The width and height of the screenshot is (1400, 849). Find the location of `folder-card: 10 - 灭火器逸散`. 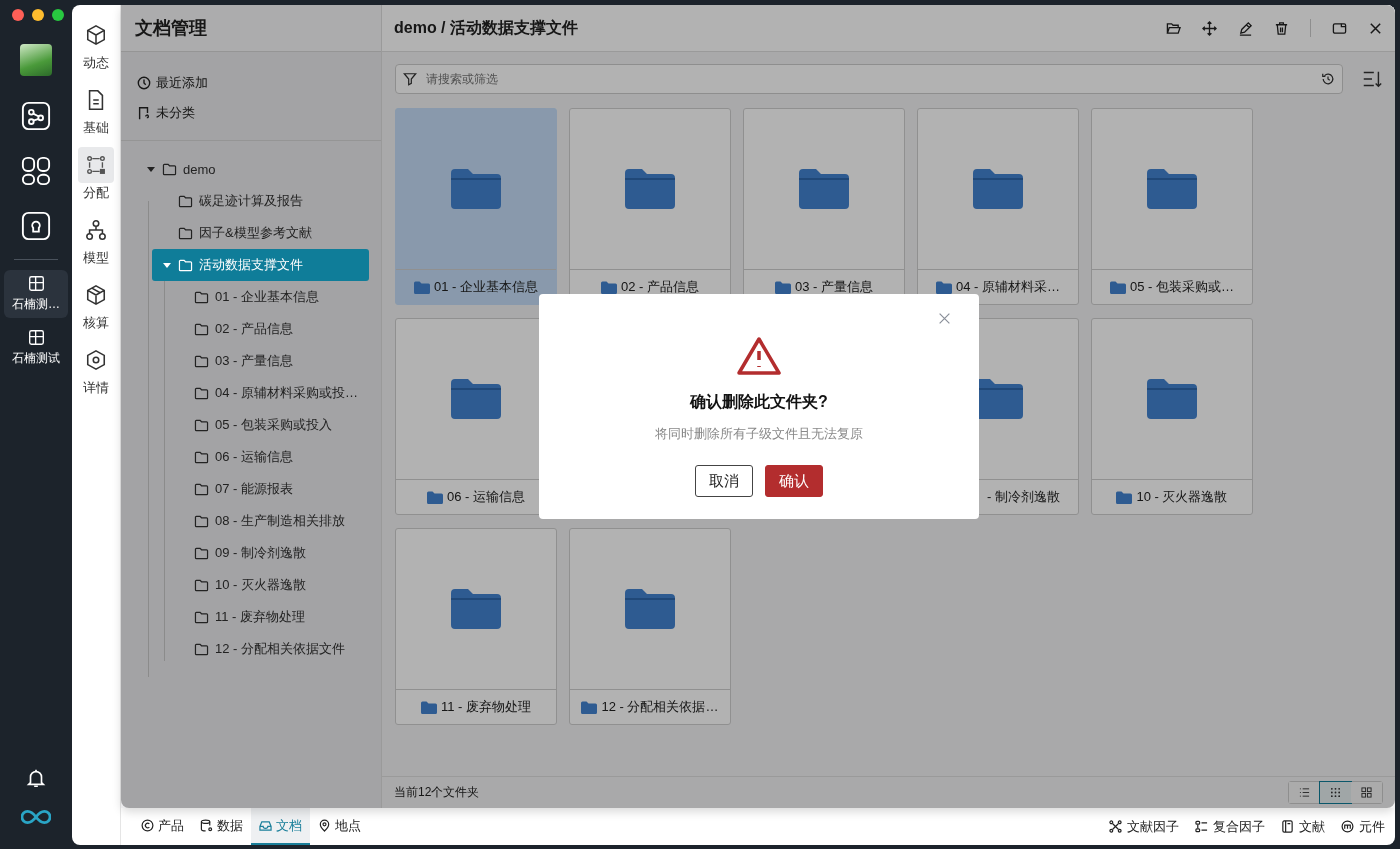

folder-card: 10 - 灭火器逸散 is located at coordinates (1172, 416).